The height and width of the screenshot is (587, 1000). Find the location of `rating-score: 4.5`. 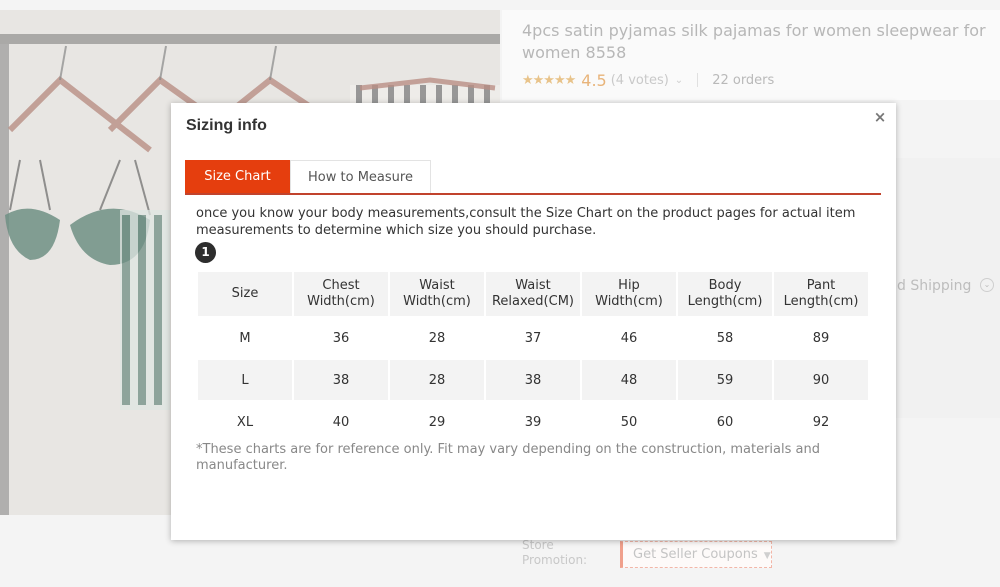

rating-score: 4.5 is located at coordinates (594, 80).